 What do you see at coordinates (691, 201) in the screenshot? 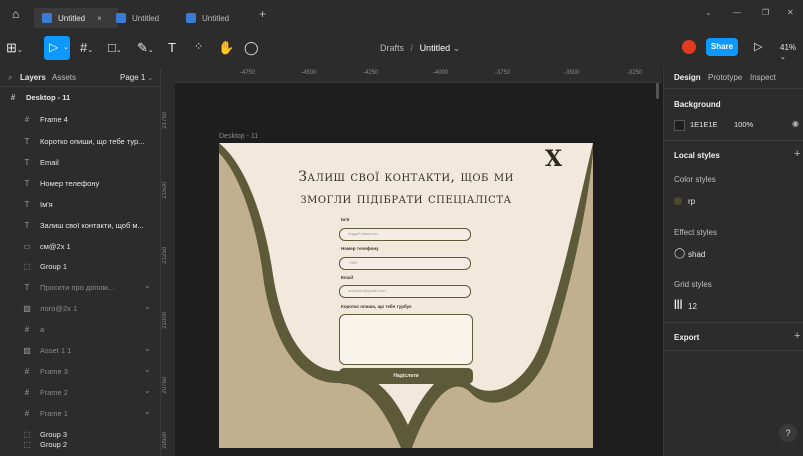
I see `color-style-name: rp` at bounding box center [691, 201].